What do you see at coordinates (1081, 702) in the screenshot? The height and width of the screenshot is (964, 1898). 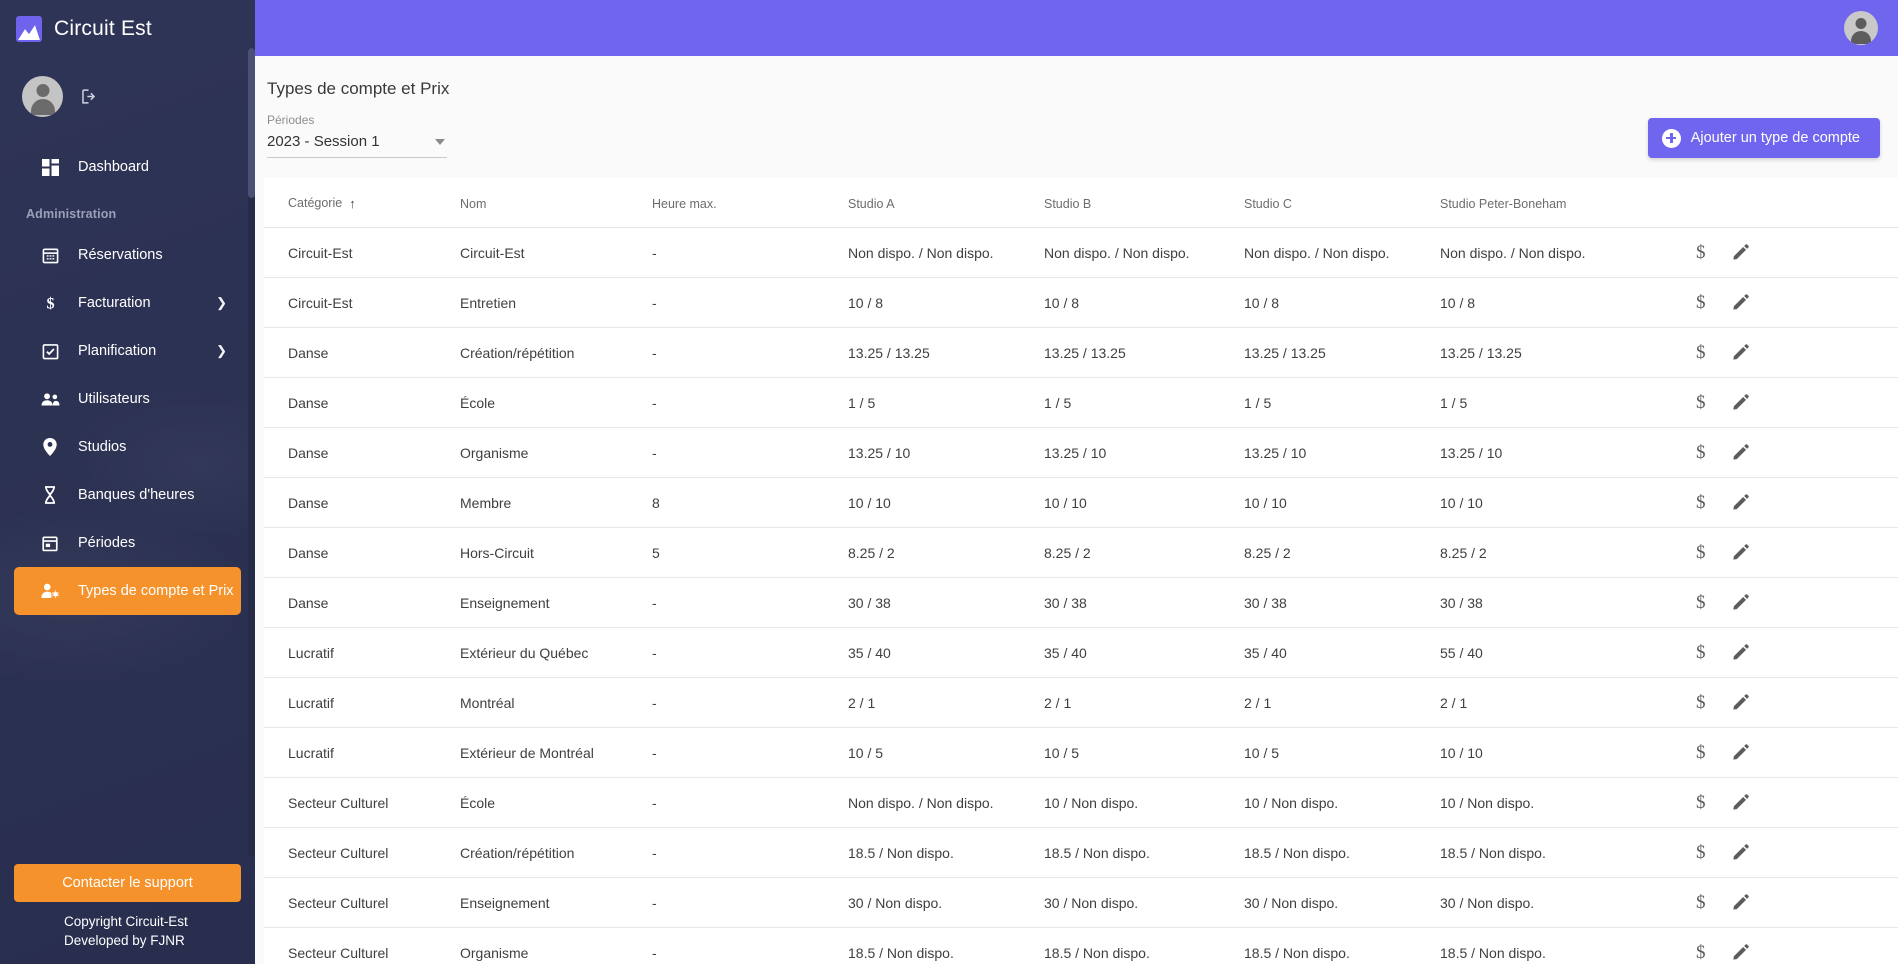 I see `table-row: Lucratif Montréal -2 / 12 / 12 / 12 / 1 $` at bounding box center [1081, 702].